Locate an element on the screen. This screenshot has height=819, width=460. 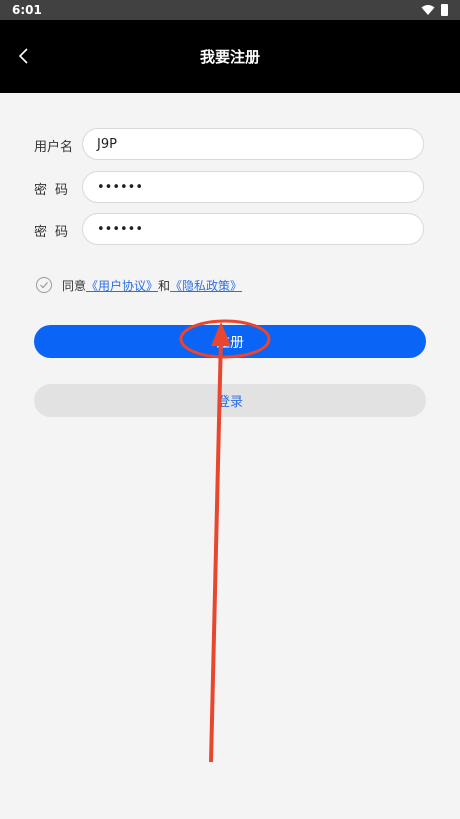
agreement-row: 同意 《用户协议》 和 《隐私政策》 is located at coordinates (236, 285).